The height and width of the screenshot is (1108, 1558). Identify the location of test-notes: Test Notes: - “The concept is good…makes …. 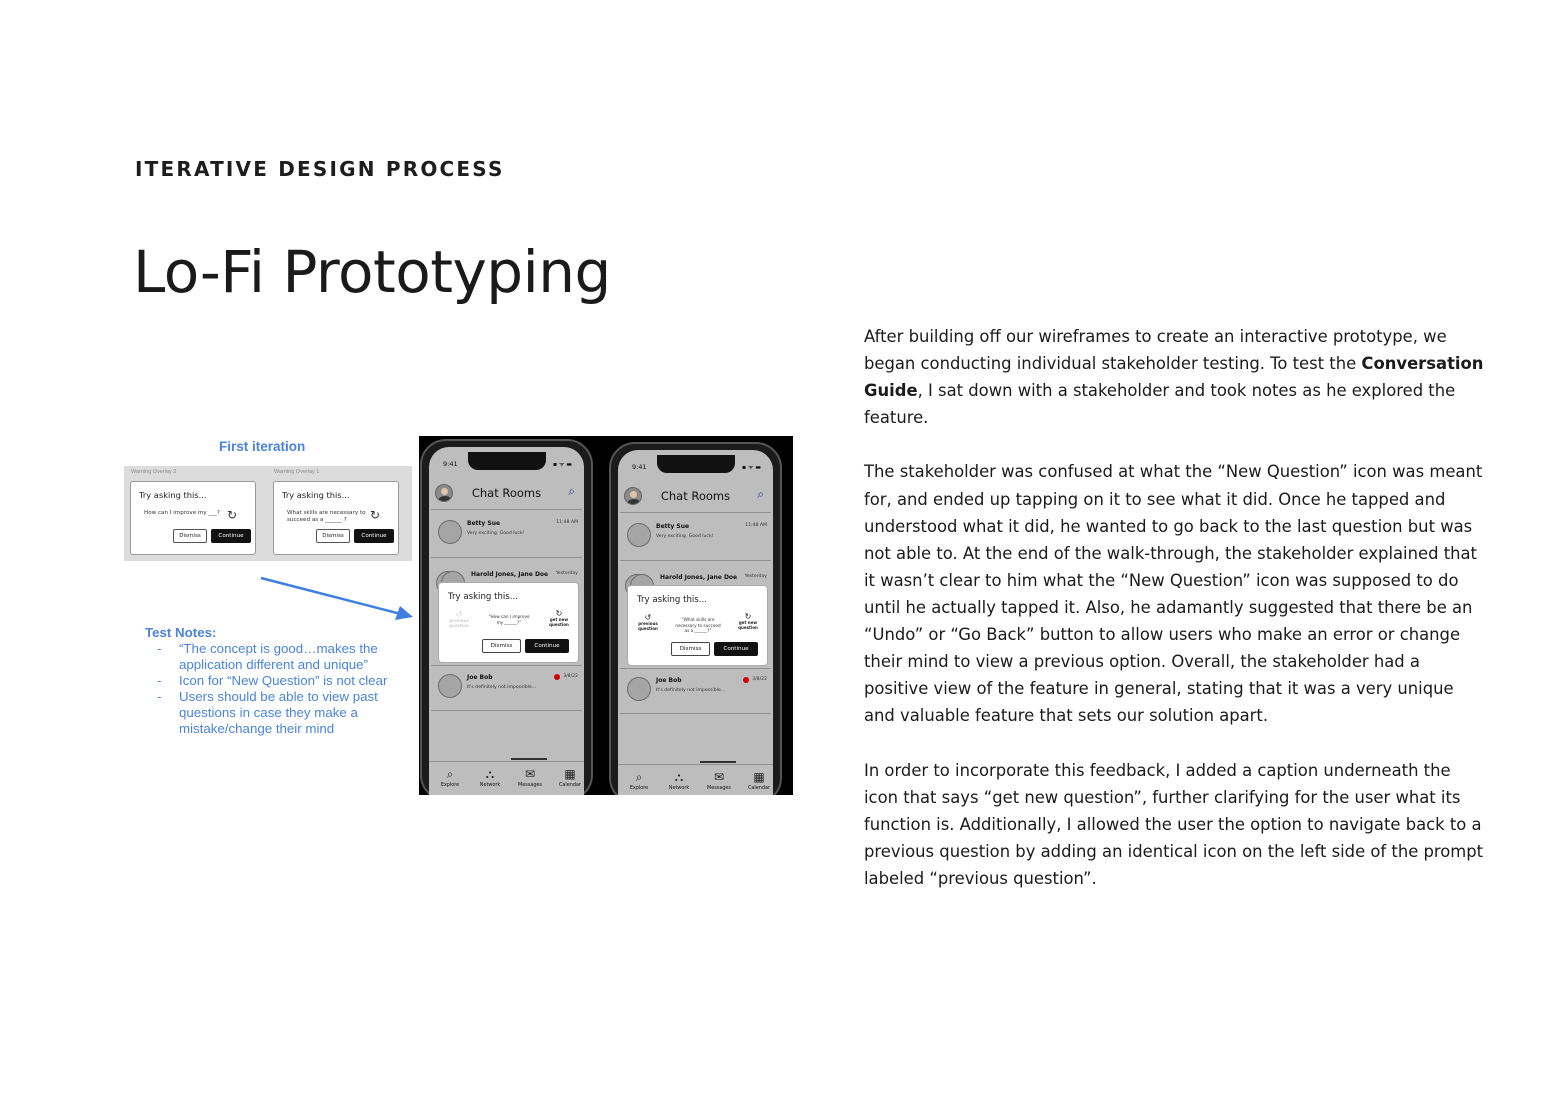
(267, 681).